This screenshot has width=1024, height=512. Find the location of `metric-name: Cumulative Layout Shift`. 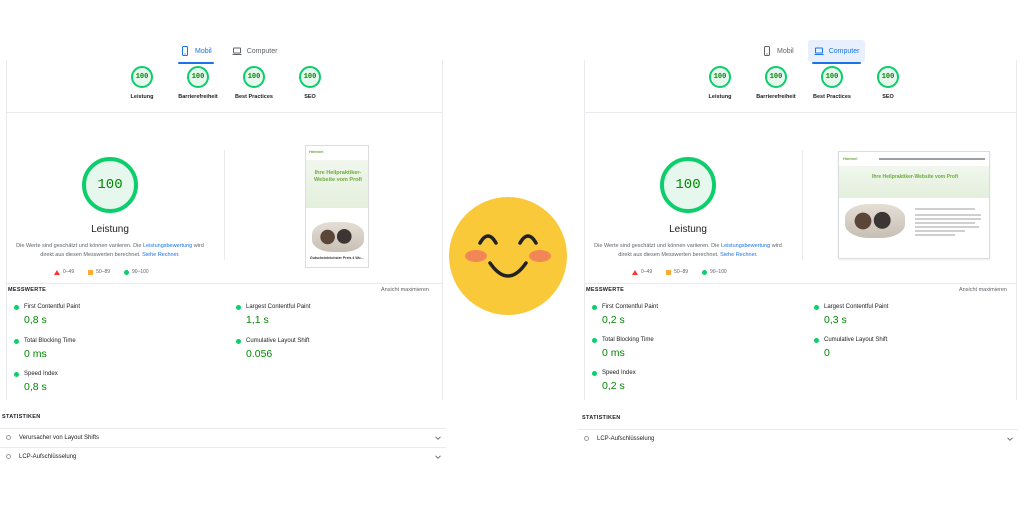

metric-name: Cumulative Layout Shift is located at coordinates (856, 340).